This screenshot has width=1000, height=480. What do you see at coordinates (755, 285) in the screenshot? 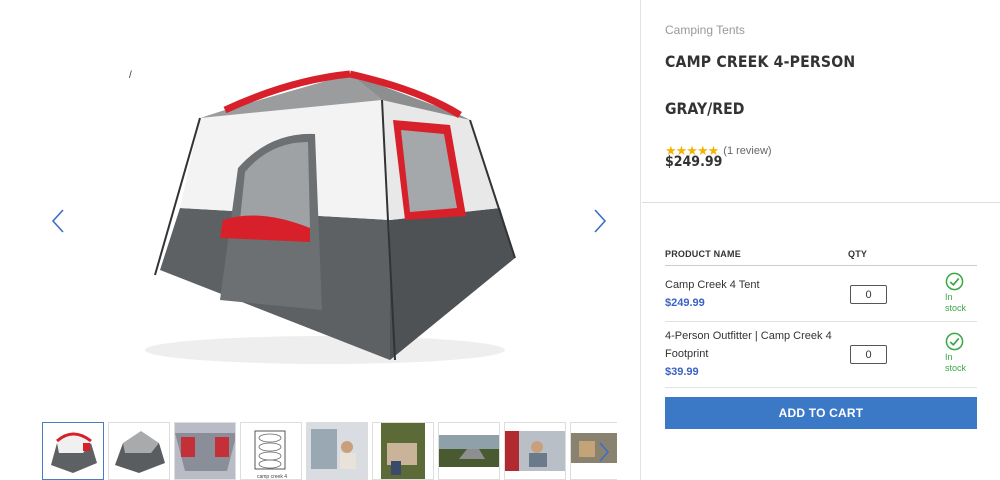
I see `row-1-product-name: Camp Creek 4 Tent` at bounding box center [755, 285].